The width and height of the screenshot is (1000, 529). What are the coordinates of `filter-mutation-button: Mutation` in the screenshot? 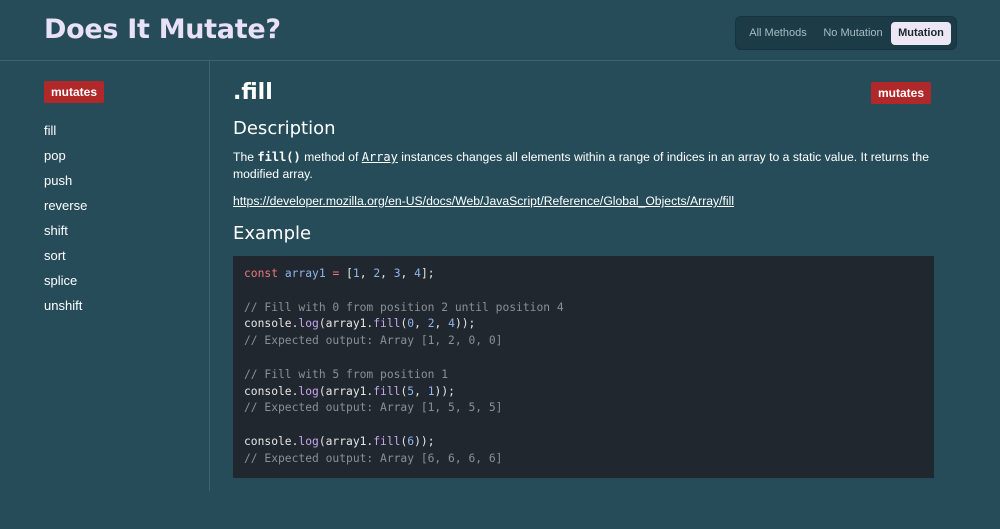 It's located at (921, 33).